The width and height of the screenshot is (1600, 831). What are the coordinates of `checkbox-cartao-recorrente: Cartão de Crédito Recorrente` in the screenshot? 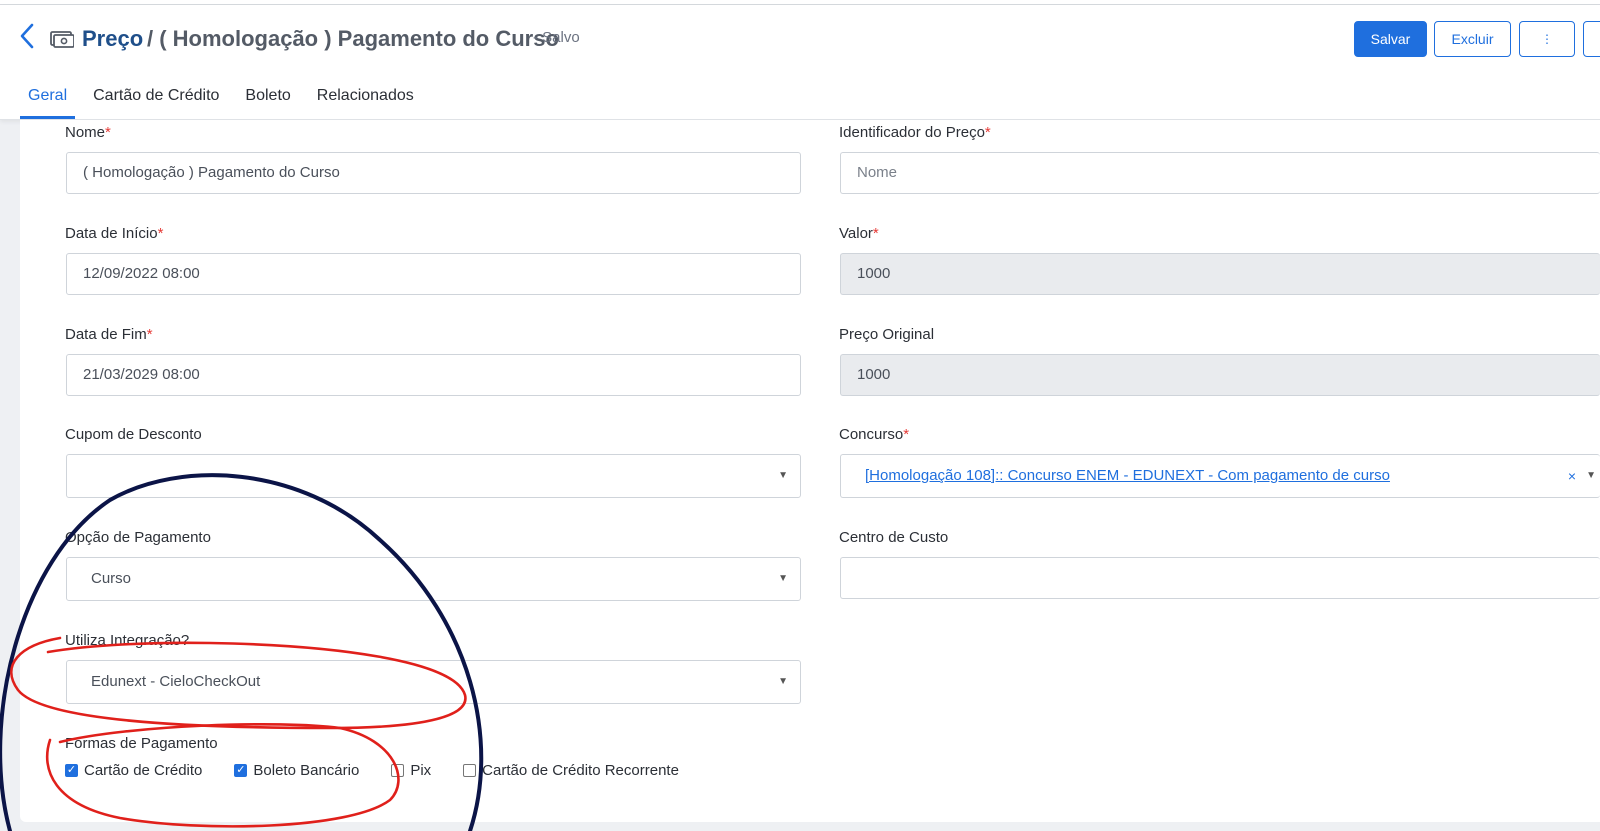 It's located at (571, 770).